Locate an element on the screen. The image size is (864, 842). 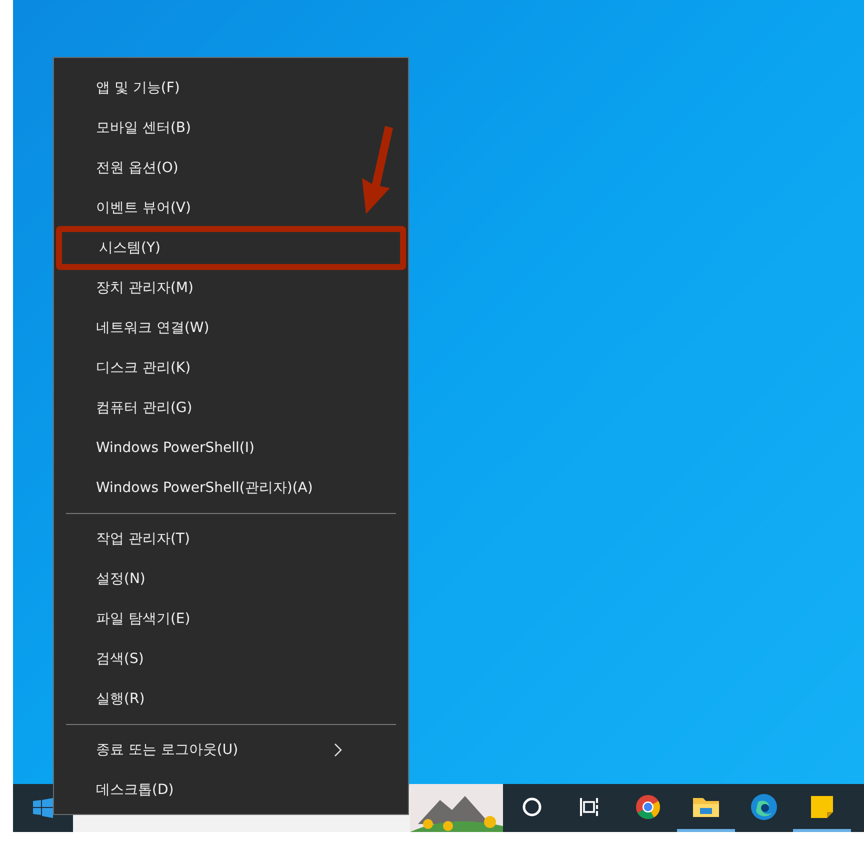
menu-item: 이벤트 뷰어(V) is located at coordinates (205, 208).